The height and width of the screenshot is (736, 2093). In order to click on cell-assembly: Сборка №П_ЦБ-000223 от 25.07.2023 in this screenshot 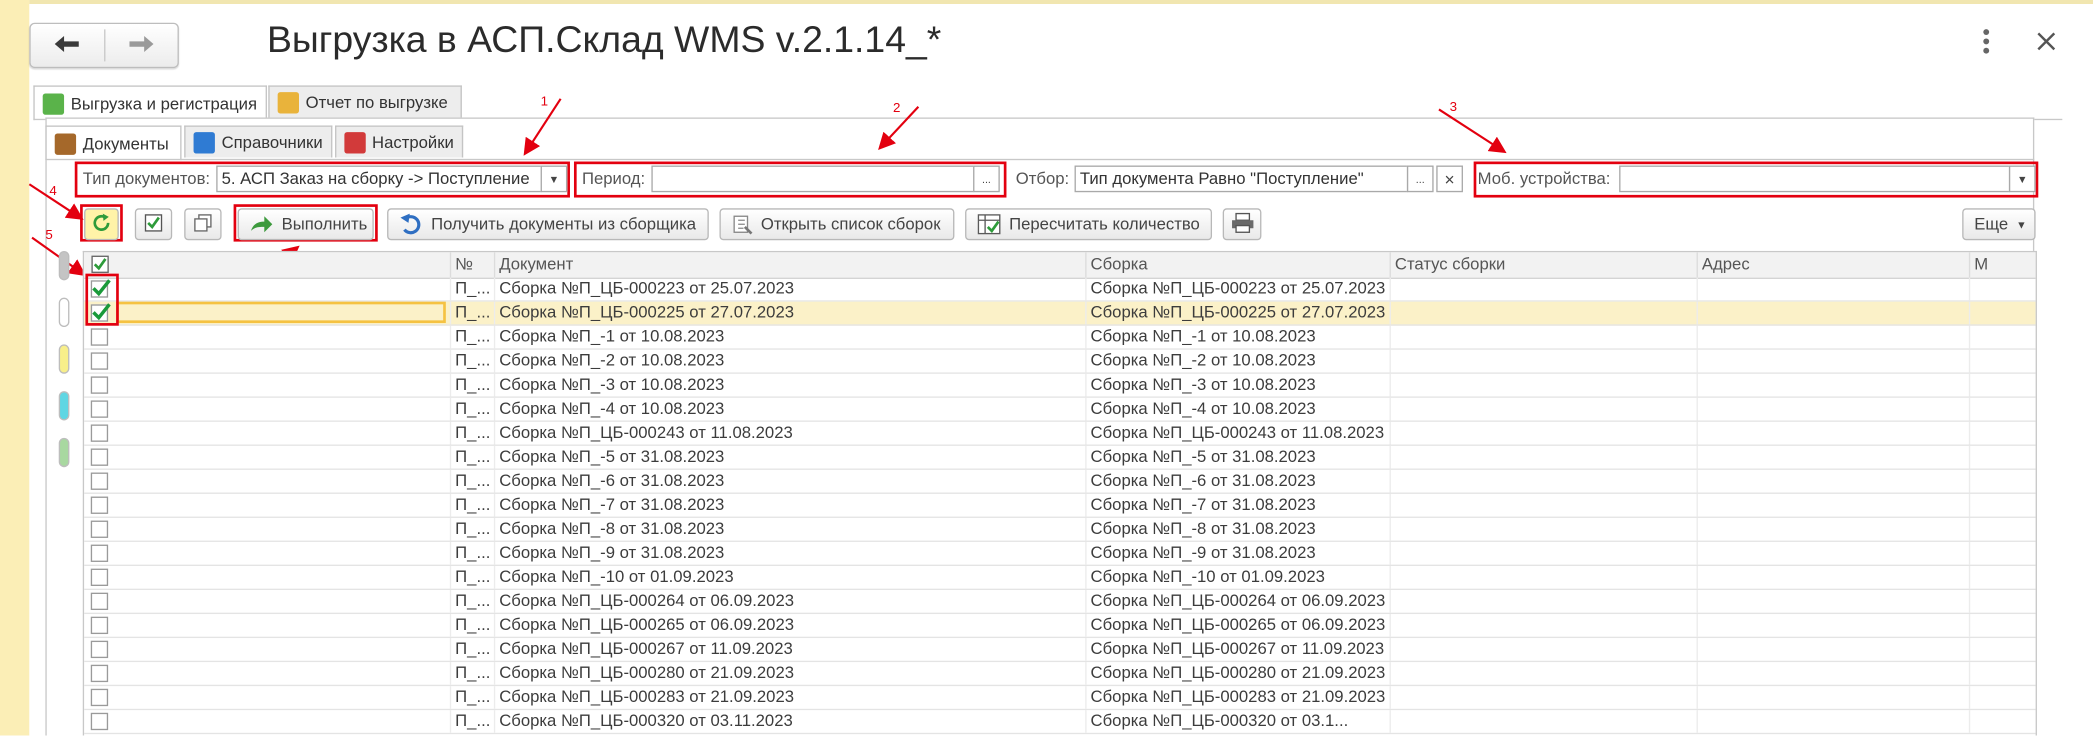, I will do `click(1237, 289)`.